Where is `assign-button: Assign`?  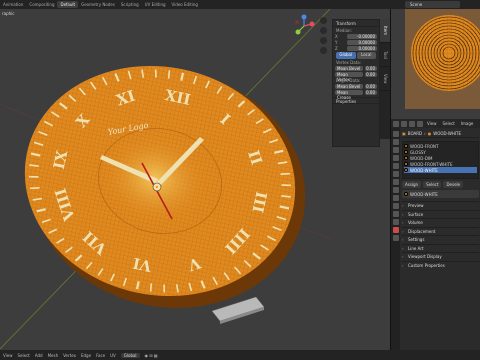 assign-button: Assign is located at coordinates (412, 184).